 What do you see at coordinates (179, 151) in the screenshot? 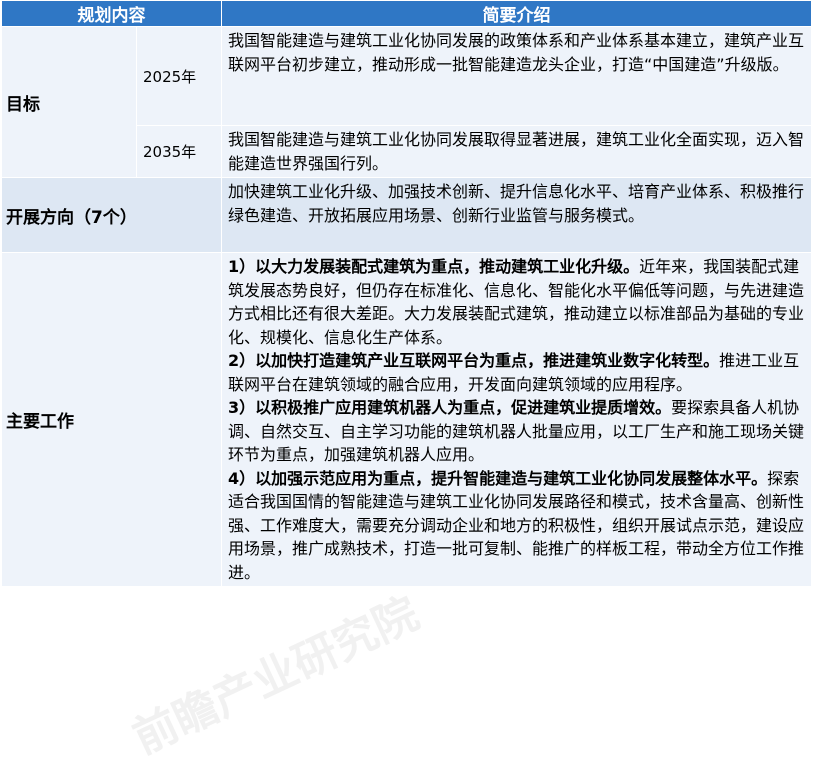
I see `goal-year-2035: 2035年` at bounding box center [179, 151].